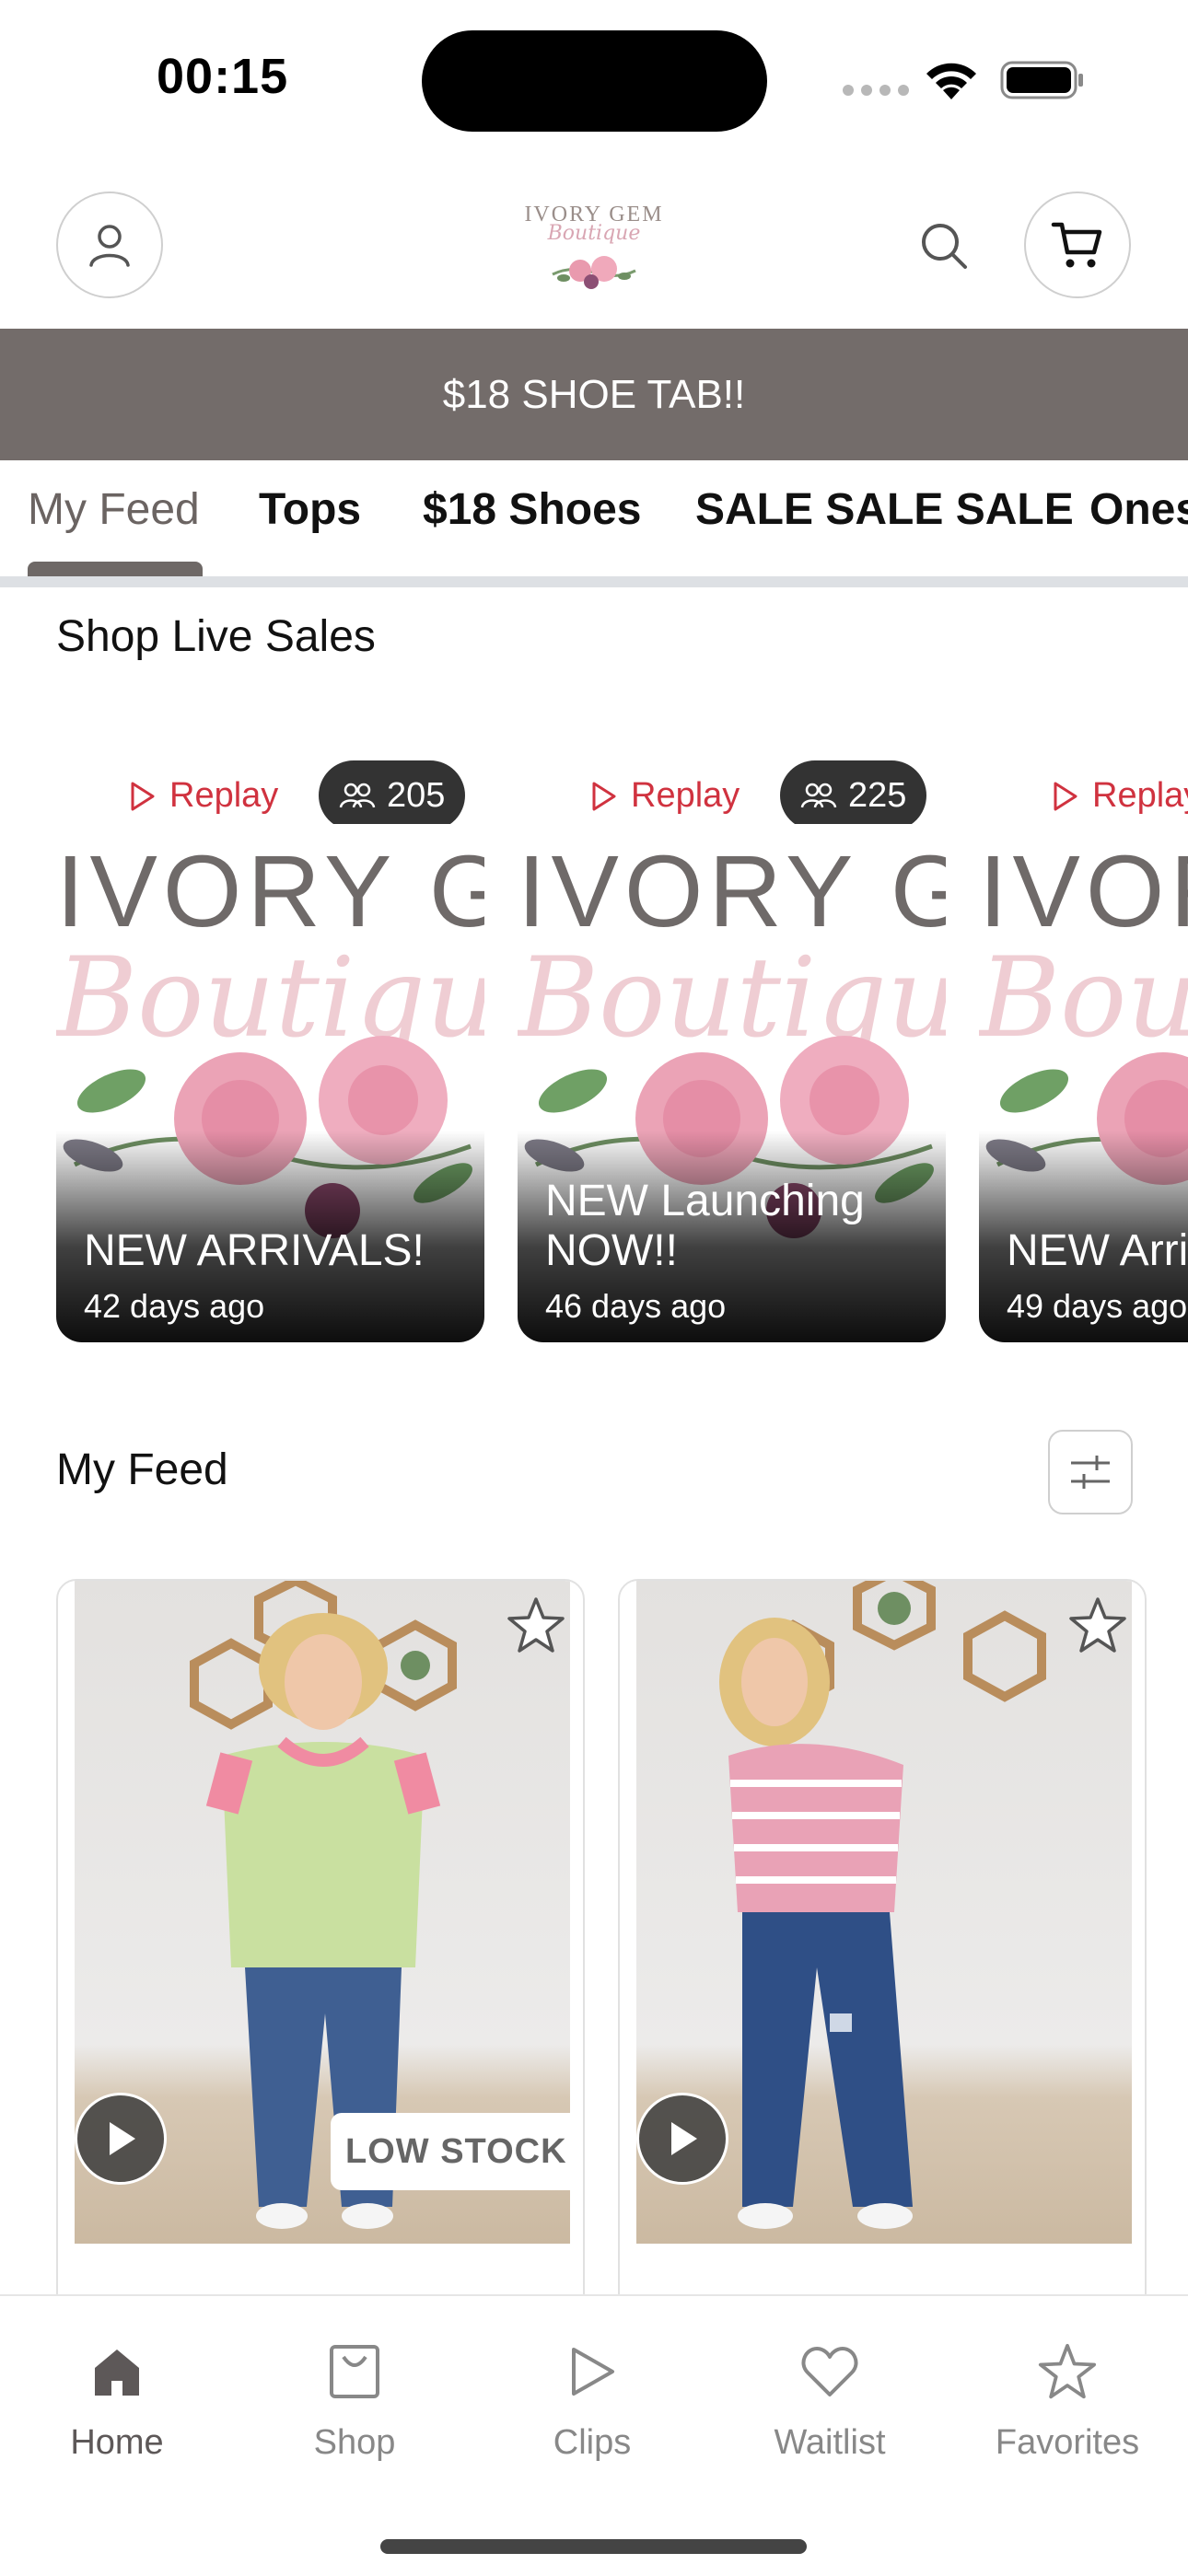 The height and width of the screenshot is (2576, 1188). What do you see at coordinates (636, 1306) in the screenshot?
I see `live-sale-age: 46 days ago` at bounding box center [636, 1306].